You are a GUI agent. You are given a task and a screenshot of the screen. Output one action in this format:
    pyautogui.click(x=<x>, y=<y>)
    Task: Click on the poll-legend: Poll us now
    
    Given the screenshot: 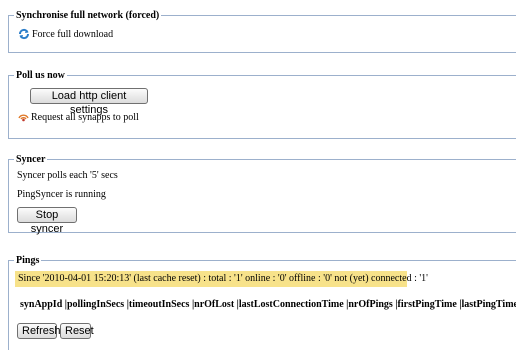 What is the action you would take?
    pyautogui.click(x=40, y=75)
    